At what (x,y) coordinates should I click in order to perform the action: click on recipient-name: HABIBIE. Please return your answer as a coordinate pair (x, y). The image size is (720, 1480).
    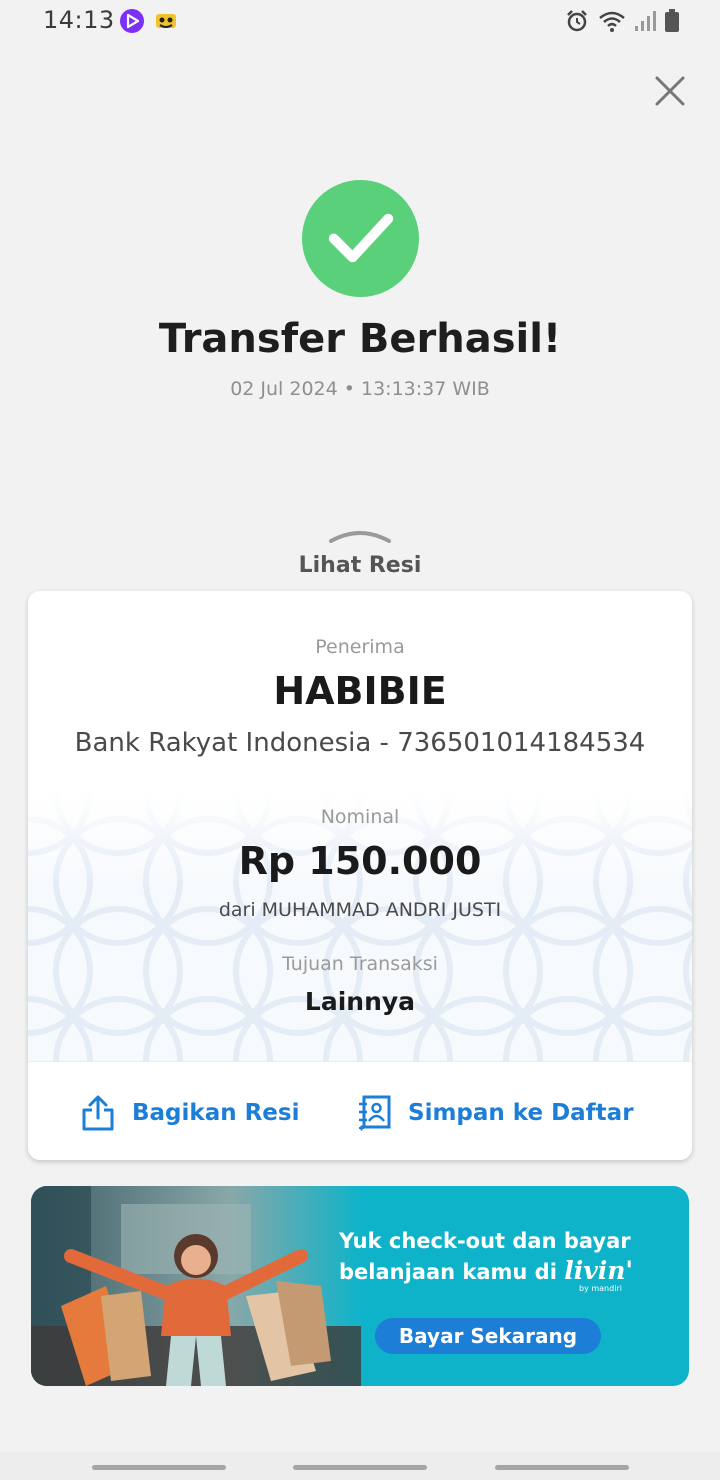
    Looking at the image, I should click on (360, 691).